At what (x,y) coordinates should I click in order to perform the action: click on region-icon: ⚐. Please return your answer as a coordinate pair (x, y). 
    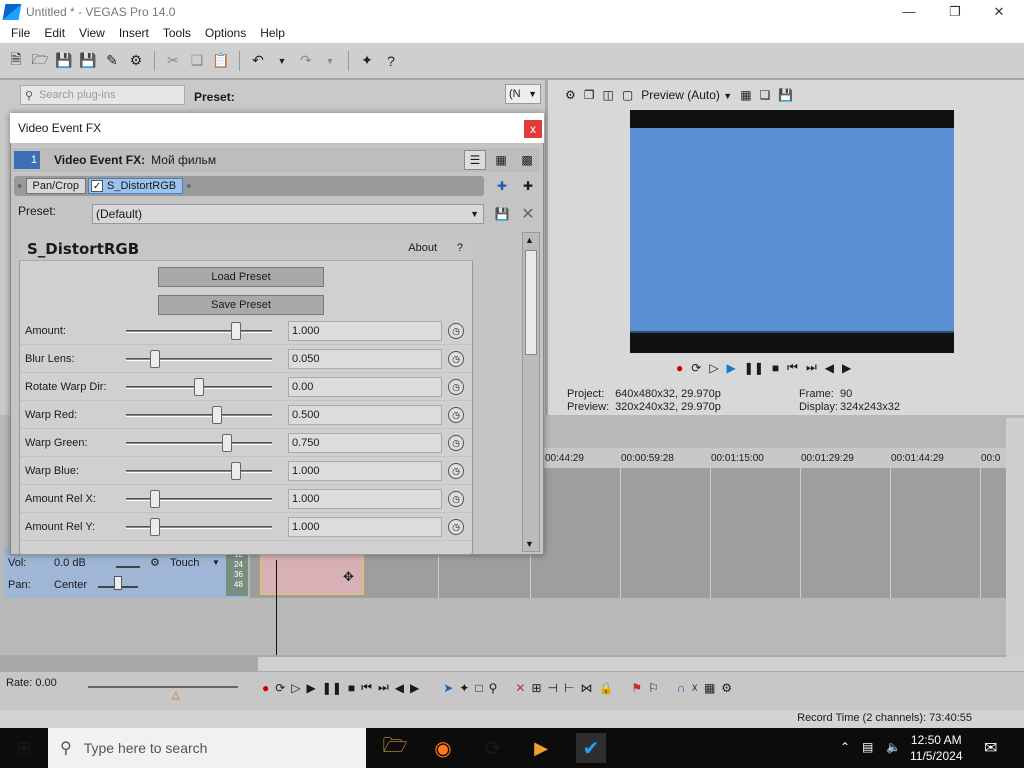
    Looking at the image, I should click on (653, 688).